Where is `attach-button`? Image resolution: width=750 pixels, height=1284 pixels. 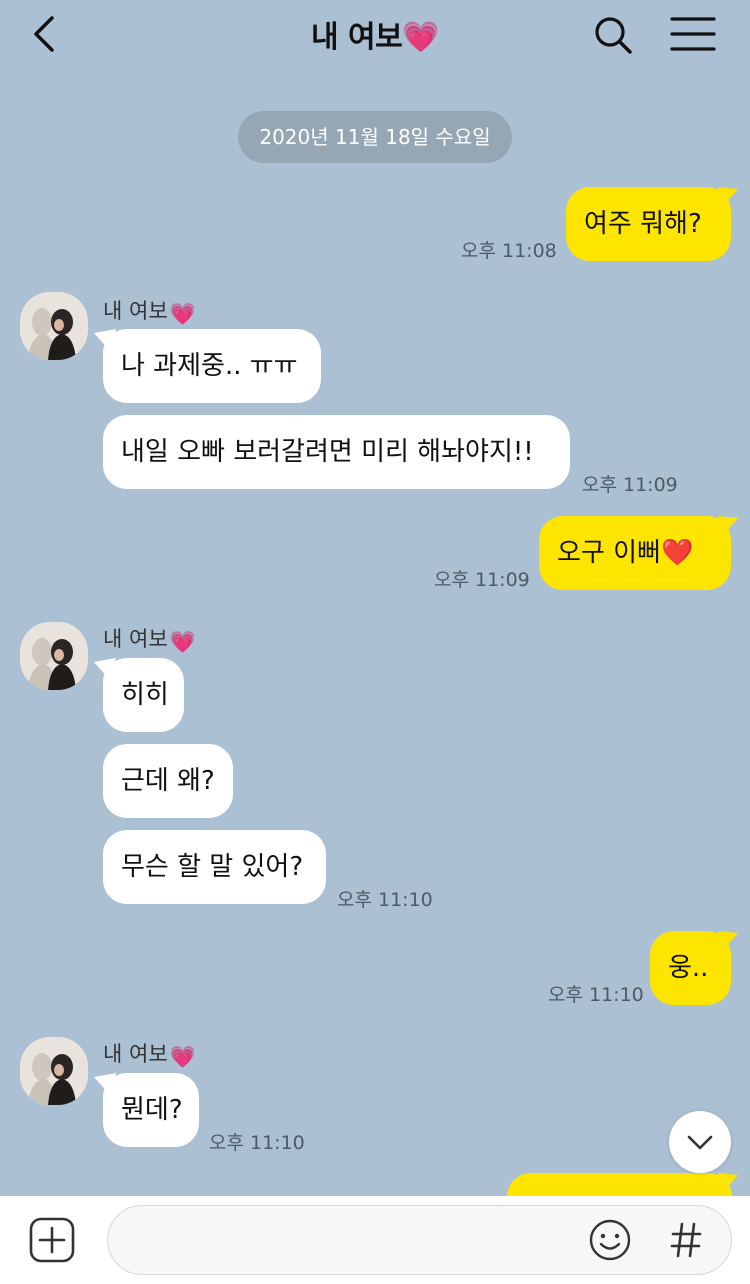 attach-button is located at coordinates (52, 1240).